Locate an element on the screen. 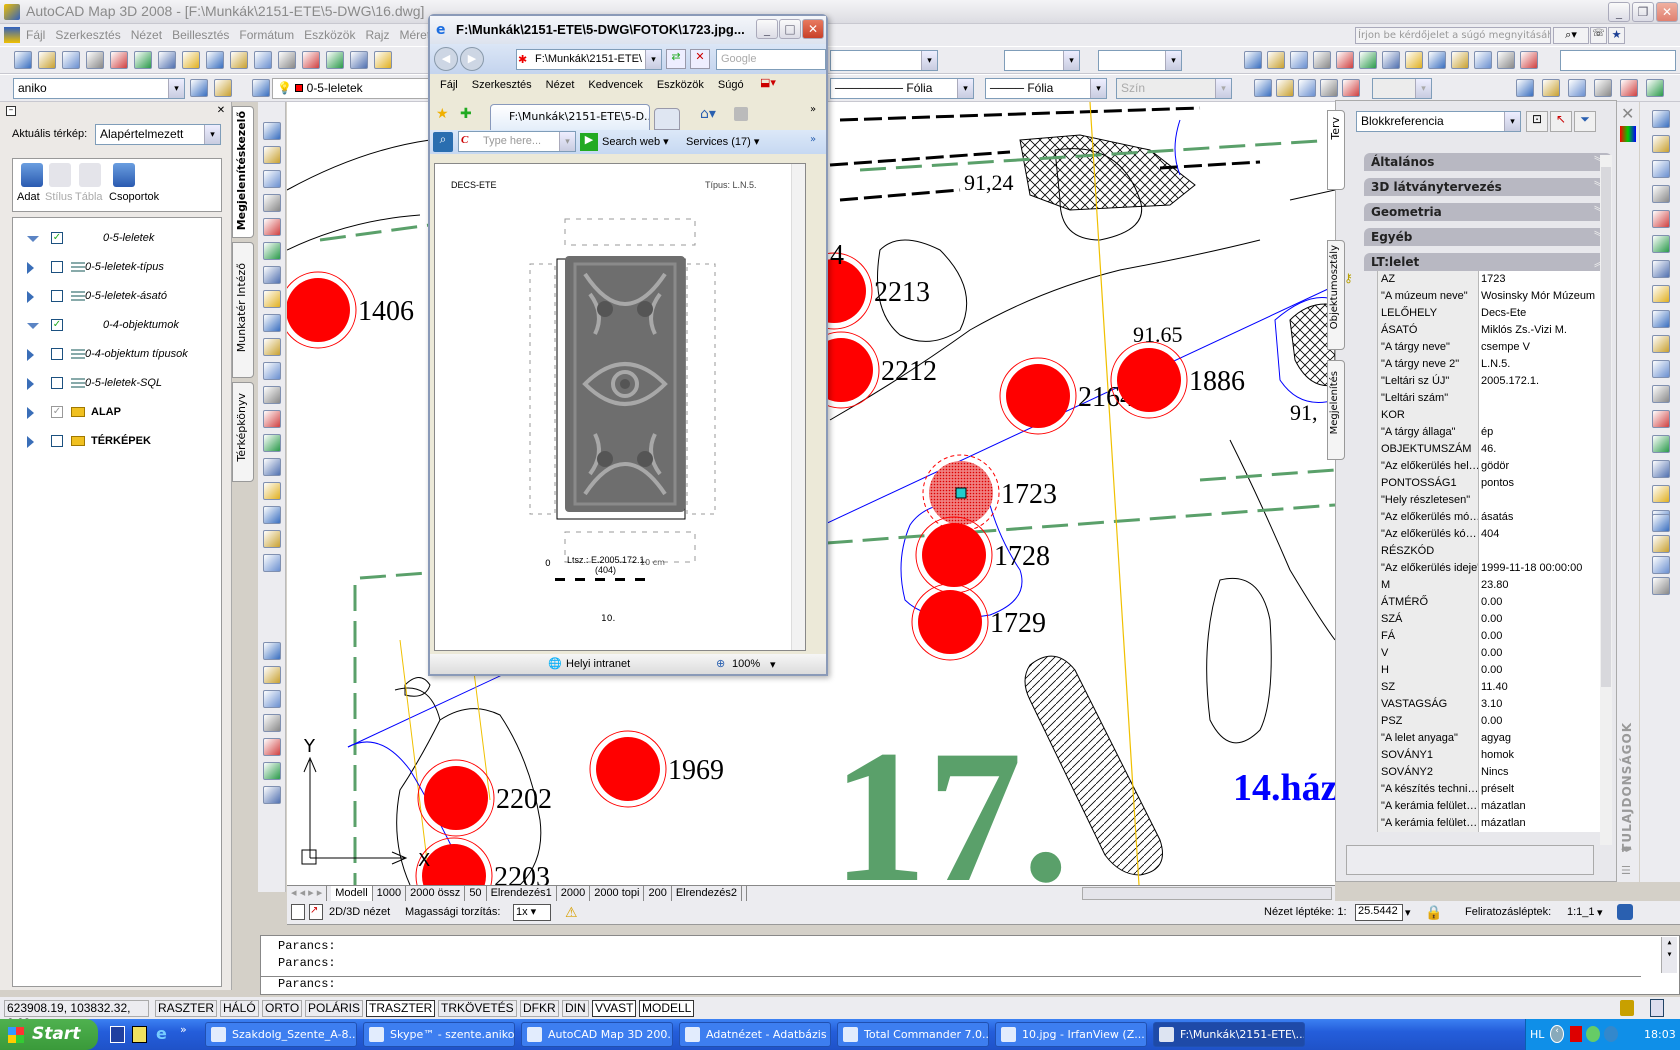 The height and width of the screenshot is (1050, 1680). property-row: "Az előkerülés ideje" 1999-11-18 00:00:00 is located at coordinates (1492, 568).